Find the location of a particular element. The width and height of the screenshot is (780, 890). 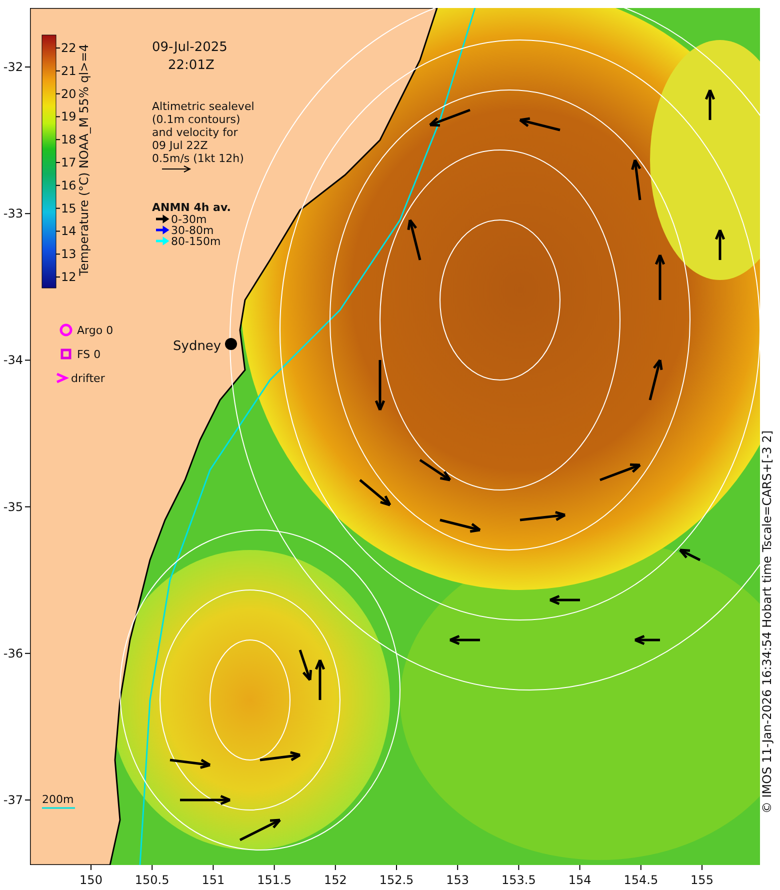

longitude-label: 152 is located at coordinates (335, 880).